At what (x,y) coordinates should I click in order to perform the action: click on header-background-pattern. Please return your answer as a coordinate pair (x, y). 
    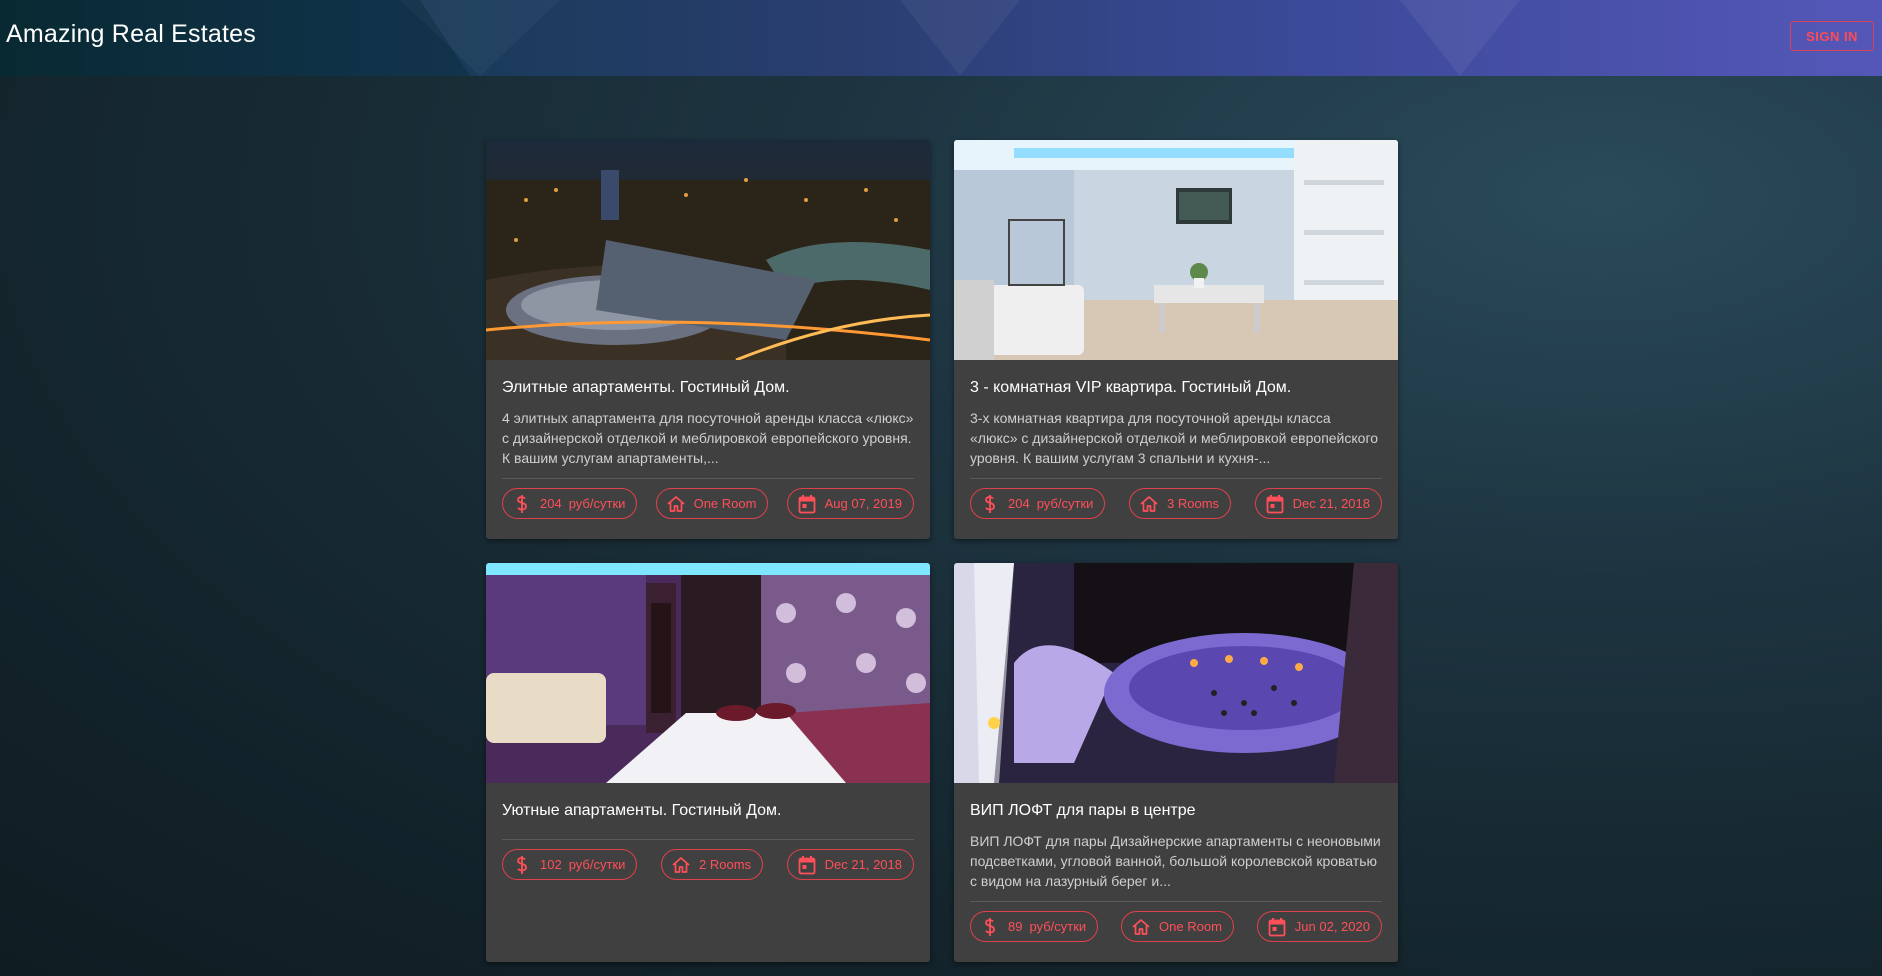
    Looking at the image, I should click on (760, 38).